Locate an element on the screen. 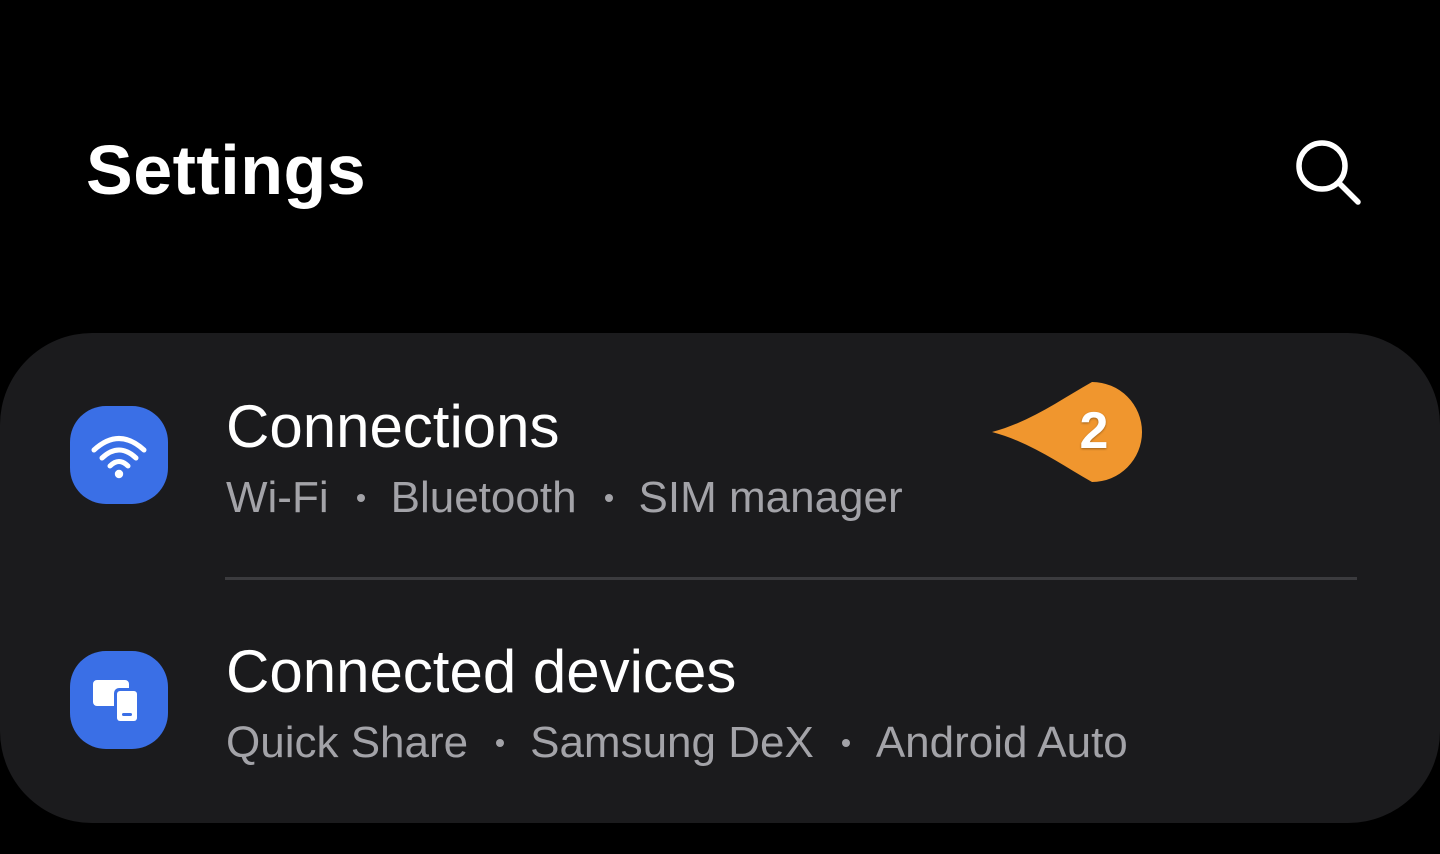 Image resolution: width=1440 pixels, height=854 pixels. subtitle-item: Quick Share is located at coordinates (347, 742).